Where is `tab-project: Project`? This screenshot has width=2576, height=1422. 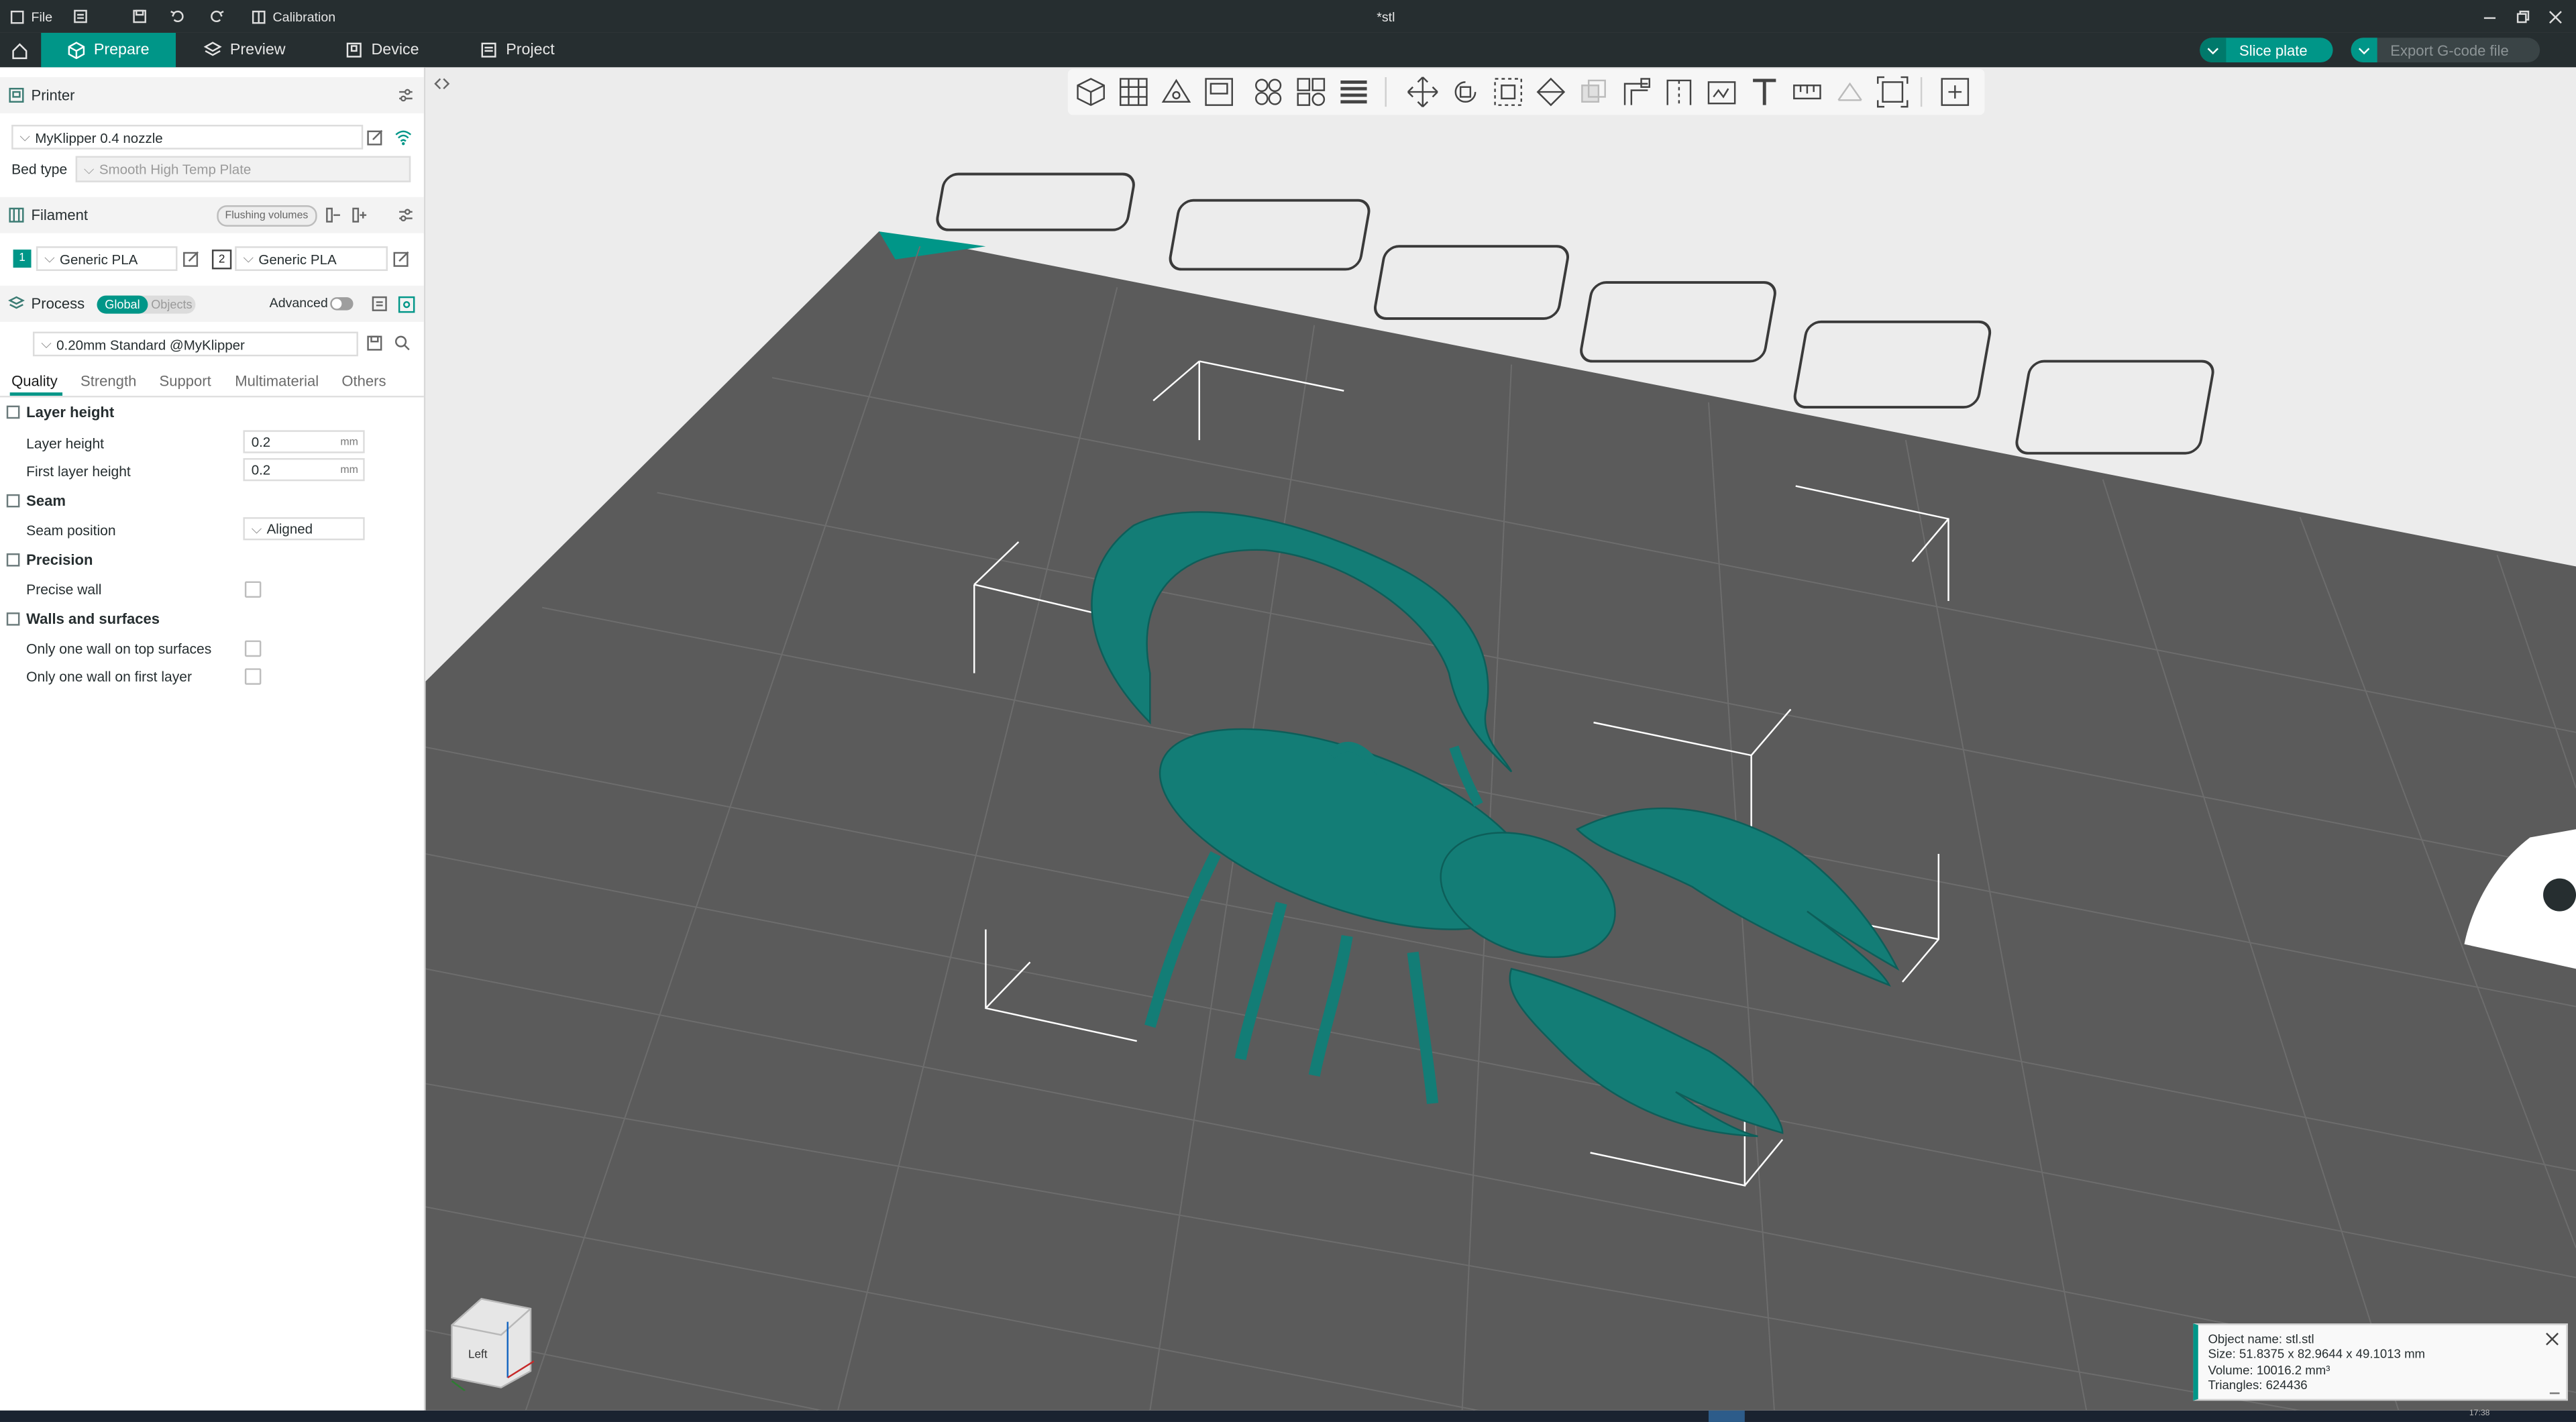
tab-project: Project is located at coordinates (517, 50).